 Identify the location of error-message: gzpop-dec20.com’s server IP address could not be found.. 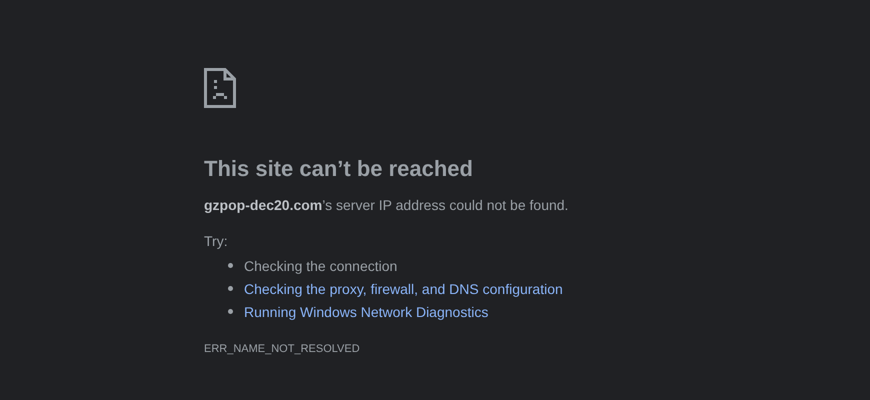
(386, 205).